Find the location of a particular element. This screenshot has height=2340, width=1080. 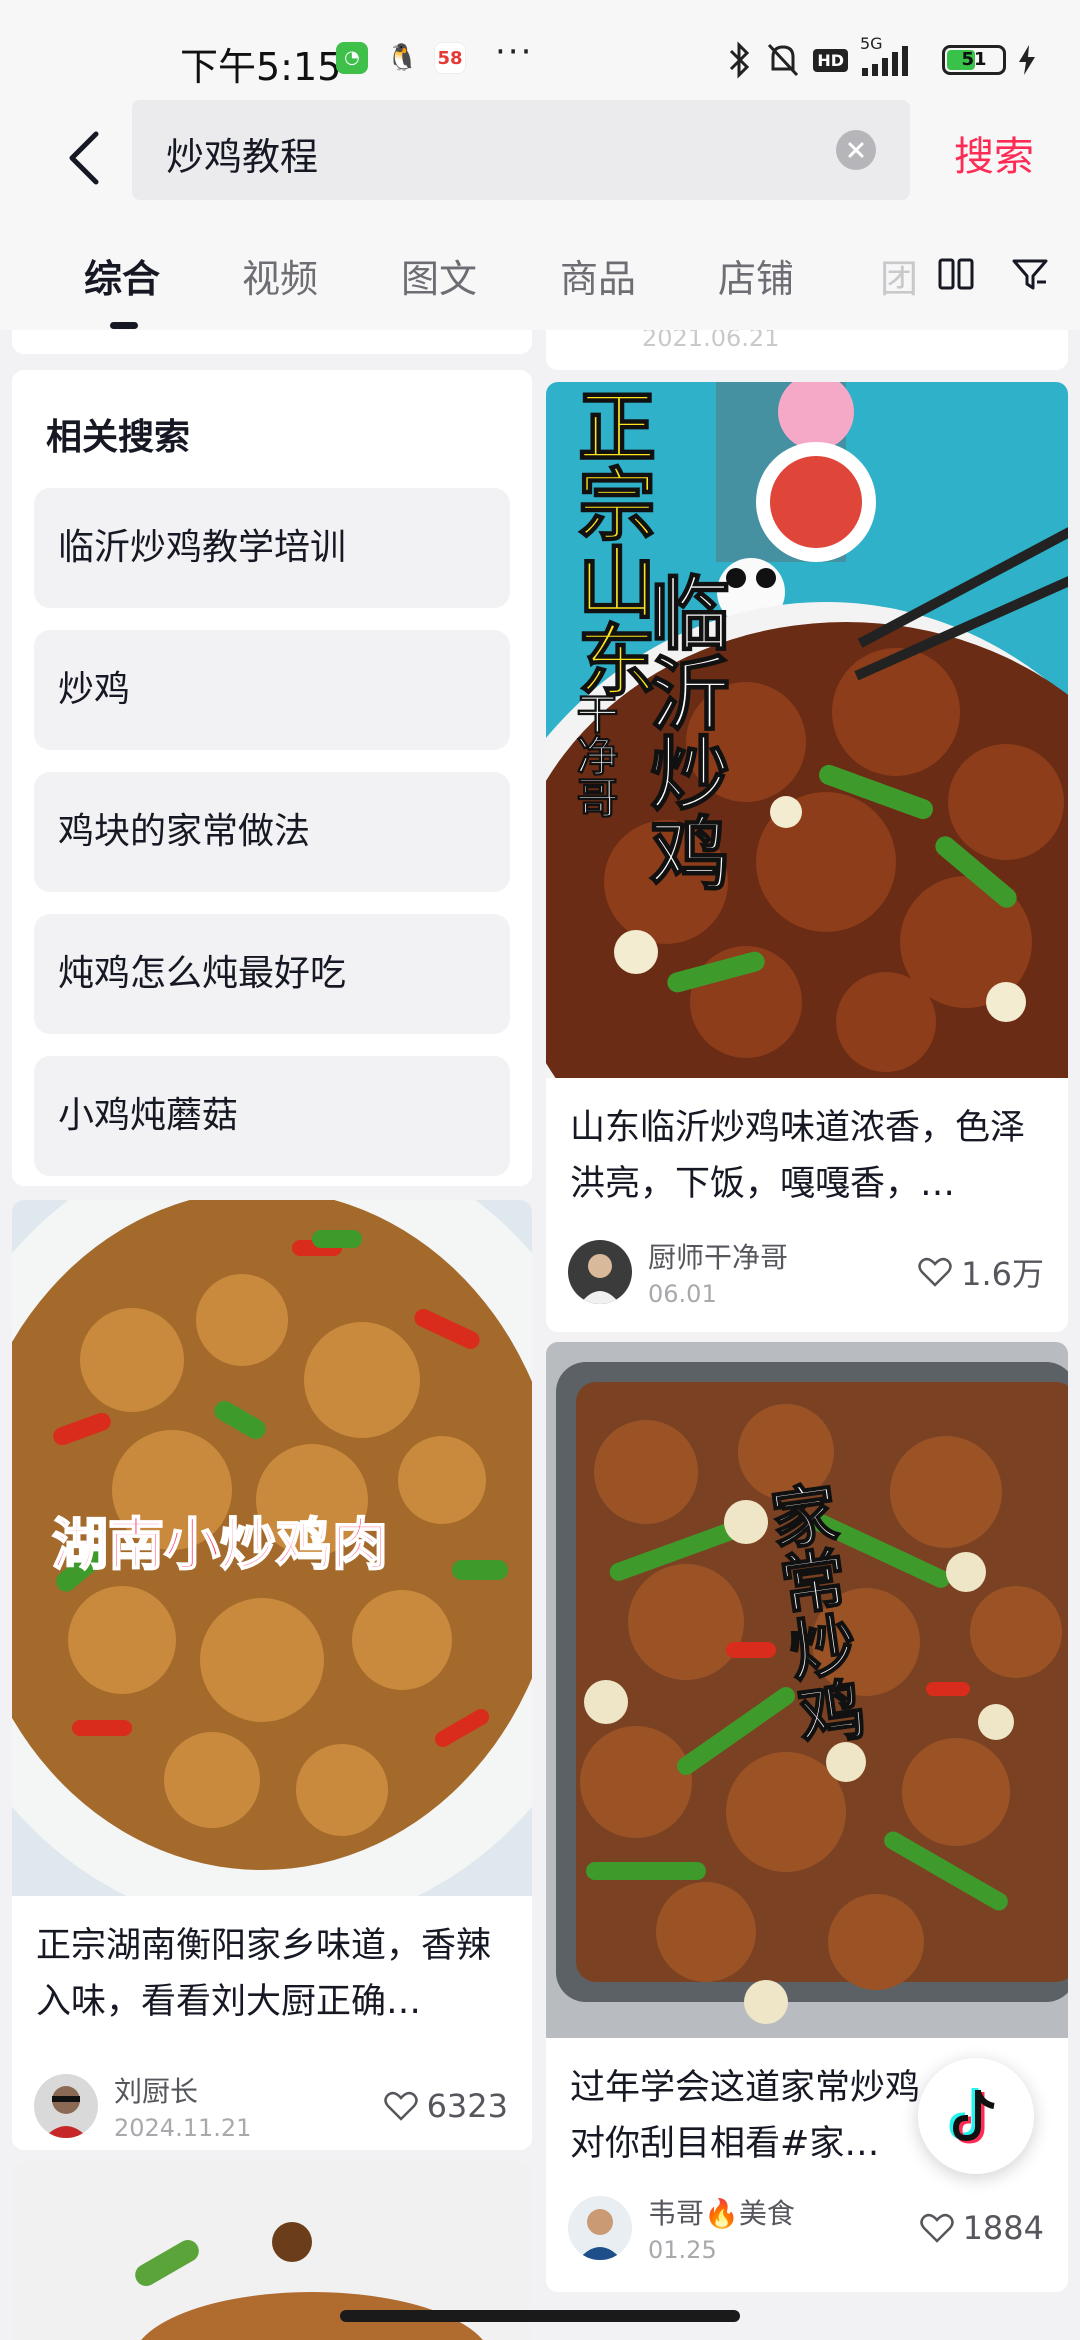

status-bar: 下午5:15 ◔ 🐧 58 ··· HD 5G 51 is located at coordinates (540, 50).